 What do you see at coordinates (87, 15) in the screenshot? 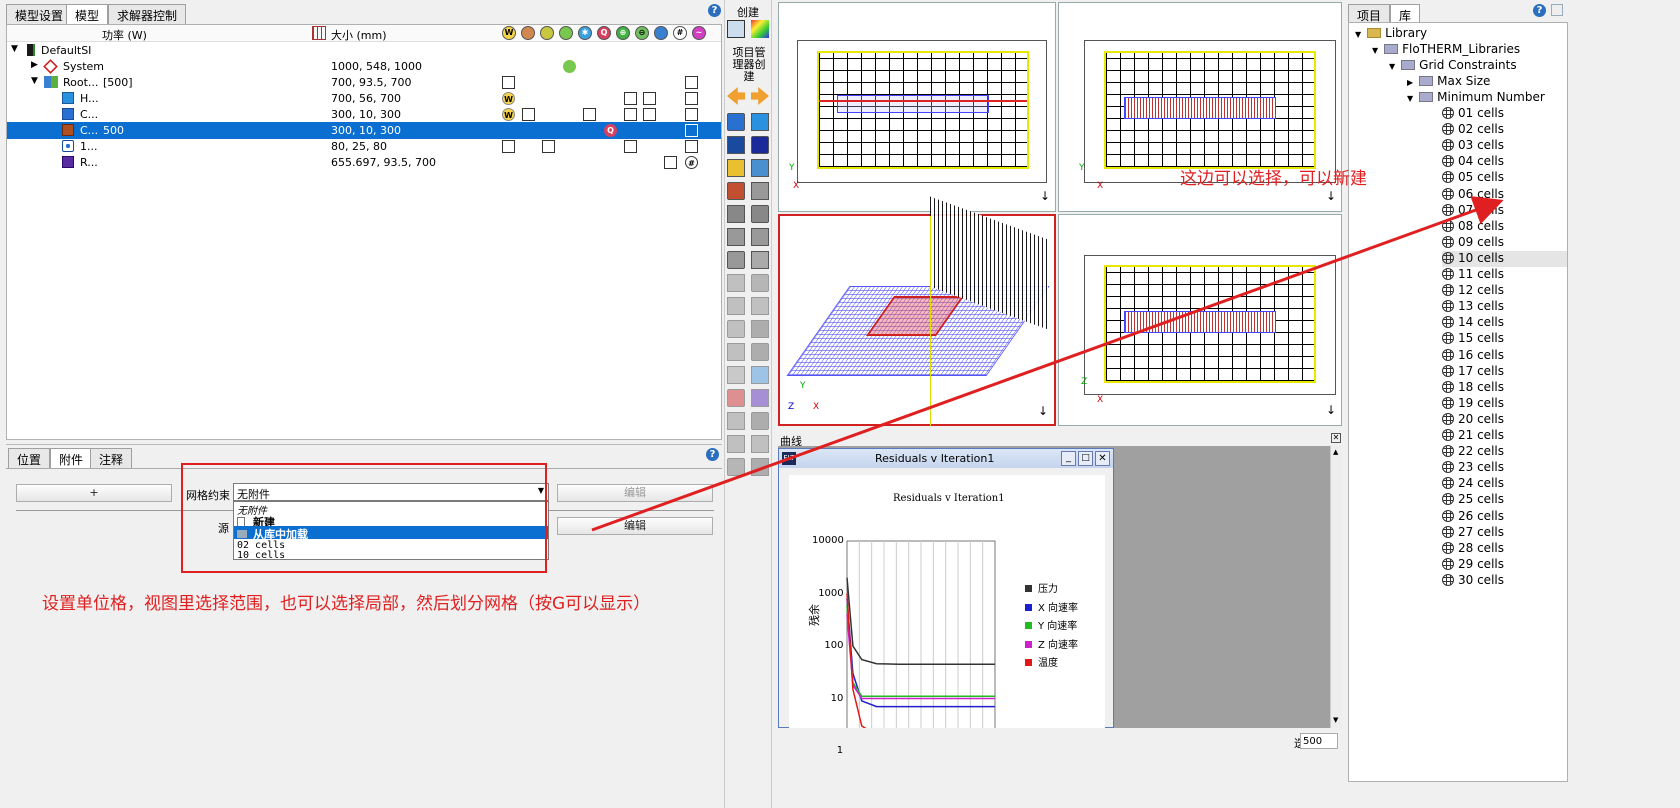
I see `tab-model: 模型` at bounding box center [87, 15].